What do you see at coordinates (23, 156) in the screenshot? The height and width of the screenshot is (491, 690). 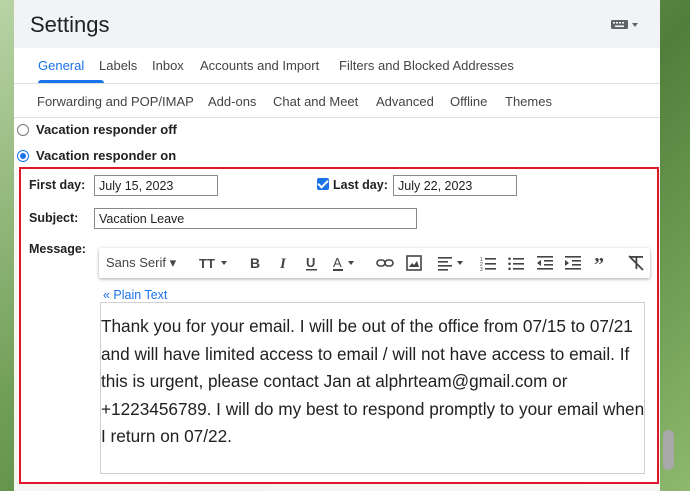 I see `vacation-on-radio` at bounding box center [23, 156].